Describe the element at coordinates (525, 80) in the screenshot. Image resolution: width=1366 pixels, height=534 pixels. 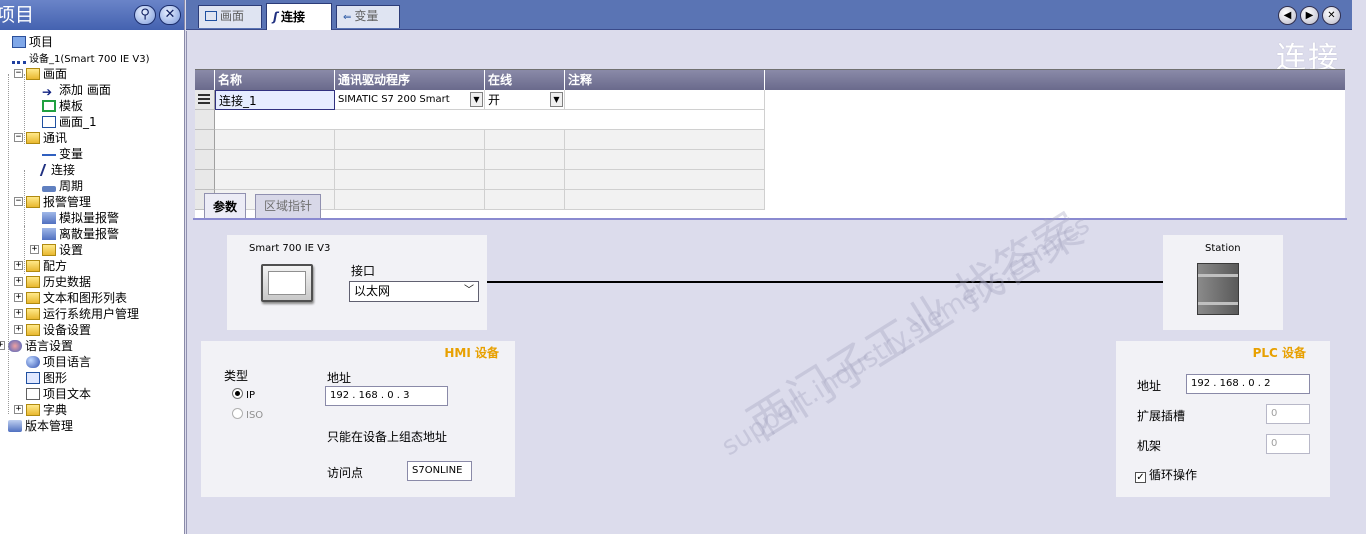
I see `column-header-online: 在线` at that location.